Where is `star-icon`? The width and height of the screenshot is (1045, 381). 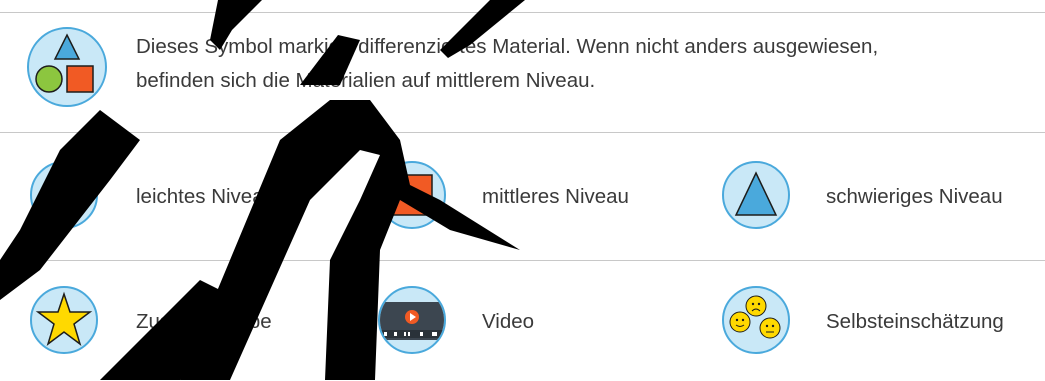
star-icon is located at coordinates (64, 320).